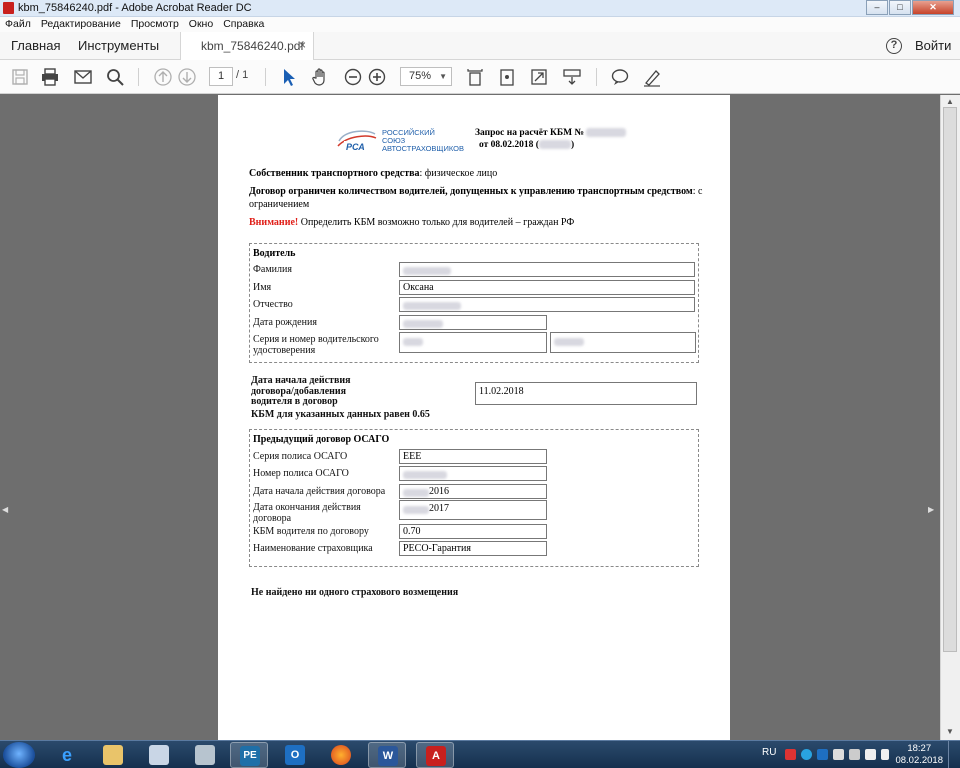 The image size is (960, 768). Describe the element at coordinates (894, 46) in the screenshot. I see `help-icon: ?` at that location.